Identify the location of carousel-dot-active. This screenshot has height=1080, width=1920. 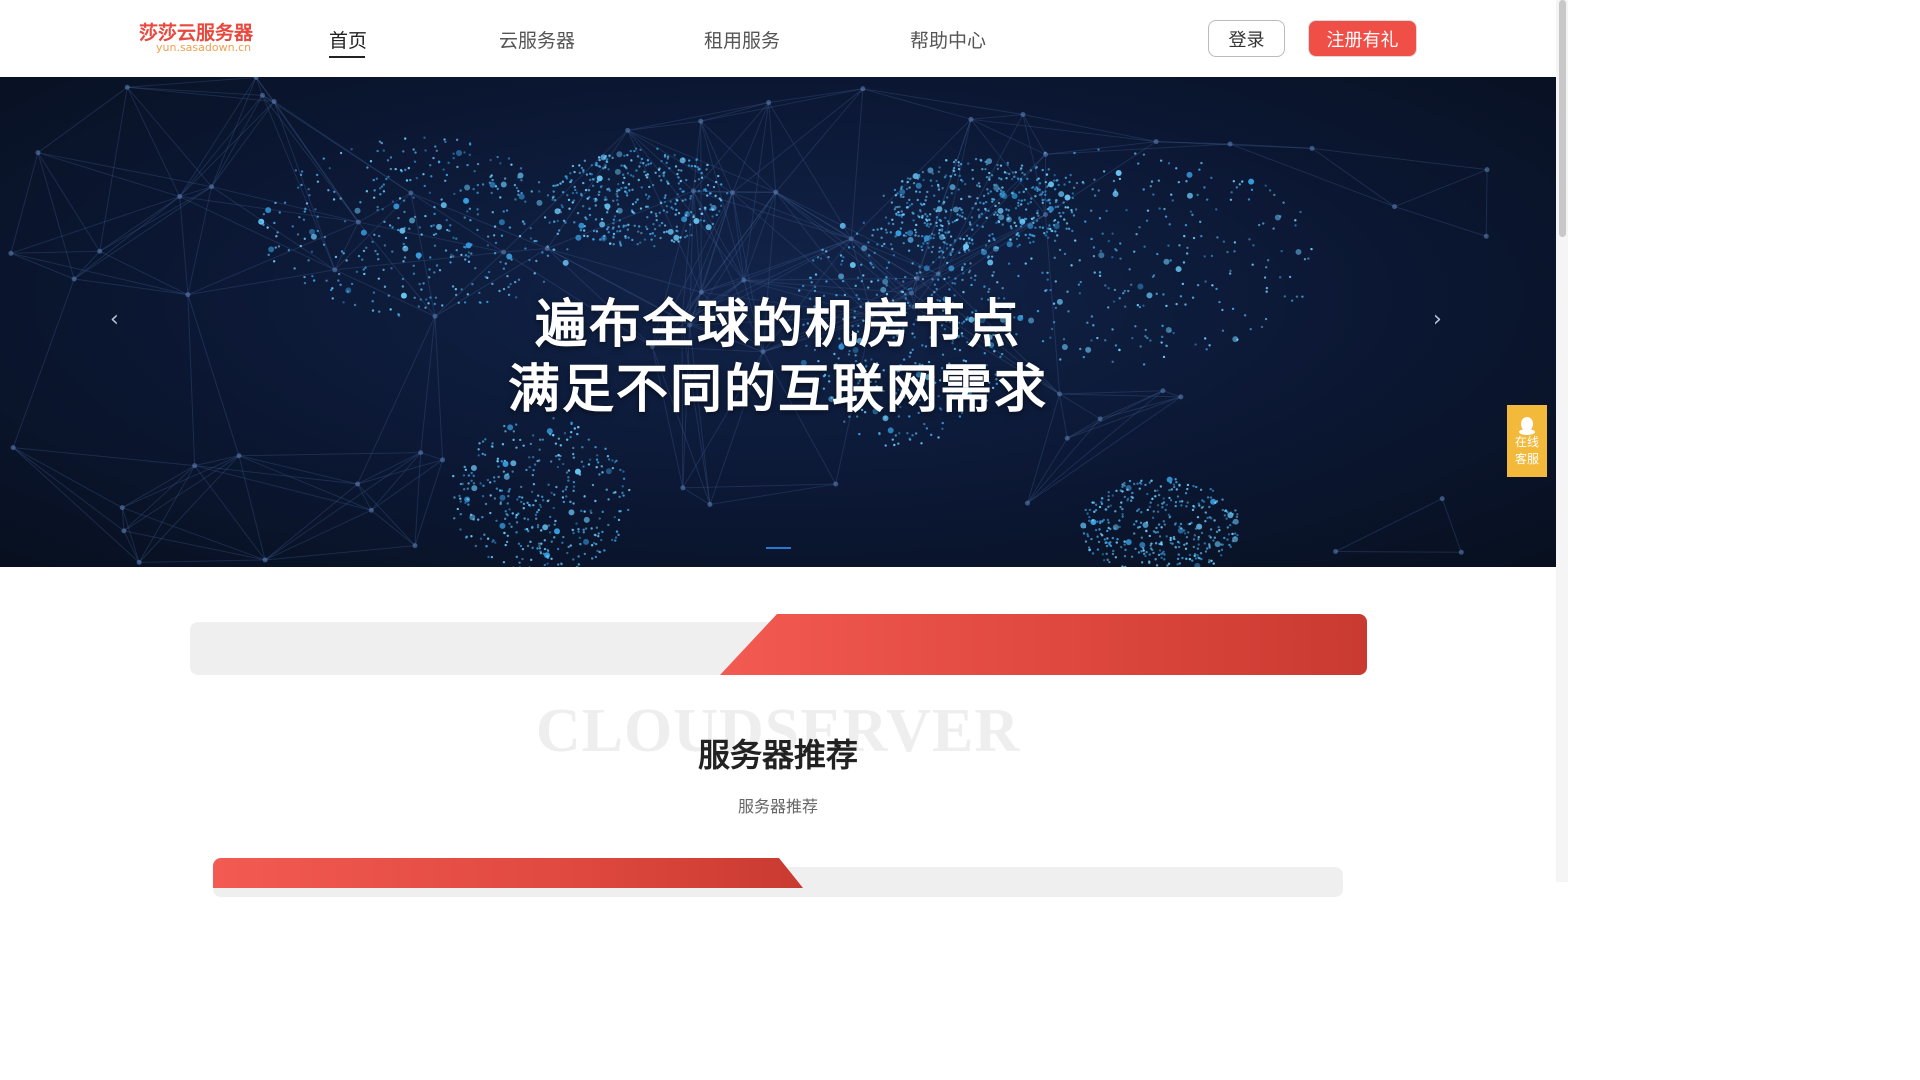
(778, 548).